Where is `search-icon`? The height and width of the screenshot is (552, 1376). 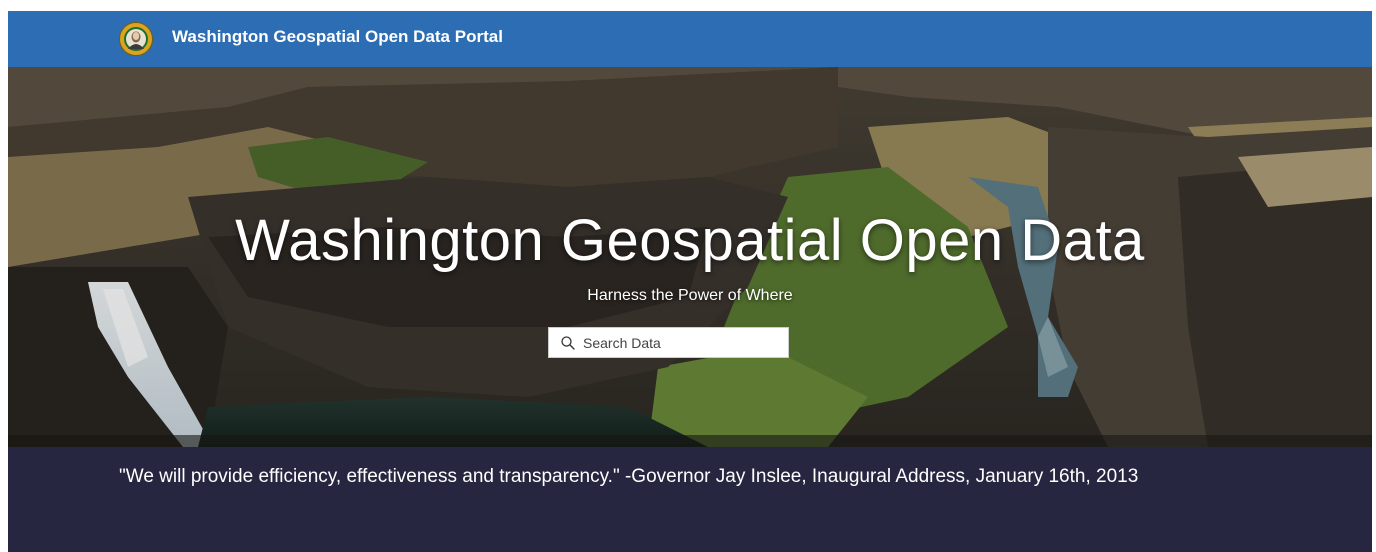
search-icon is located at coordinates (569, 343).